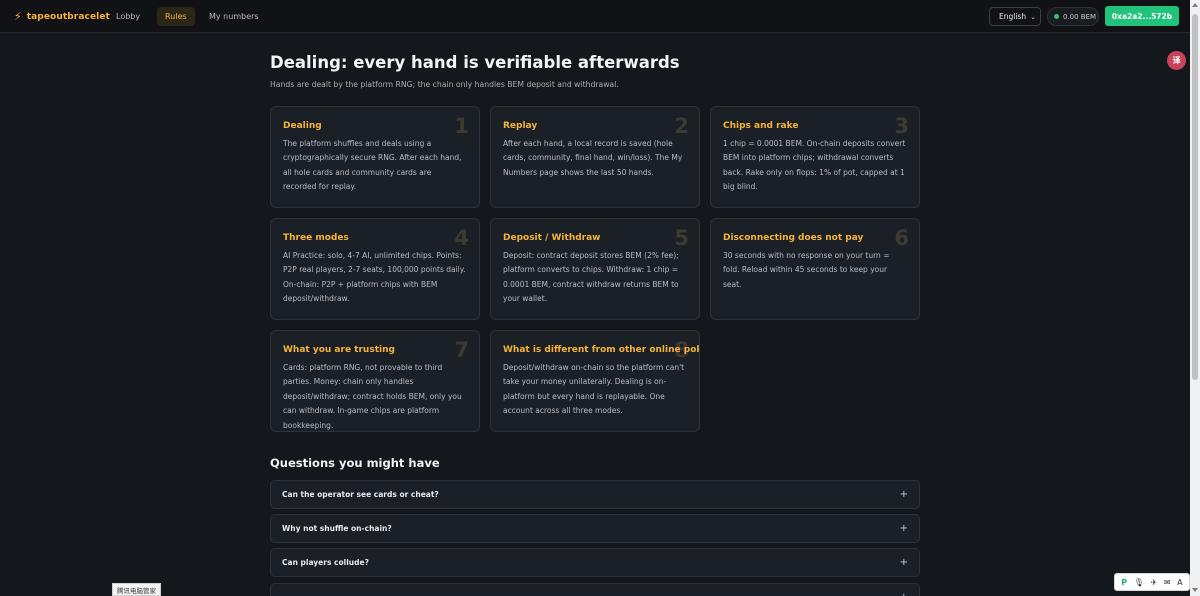 The width and height of the screenshot is (1200, 596). Describe the element at coordinates (1080, 16) in the screenshot. I see `balance-value: 0.00 BEM` at that location.